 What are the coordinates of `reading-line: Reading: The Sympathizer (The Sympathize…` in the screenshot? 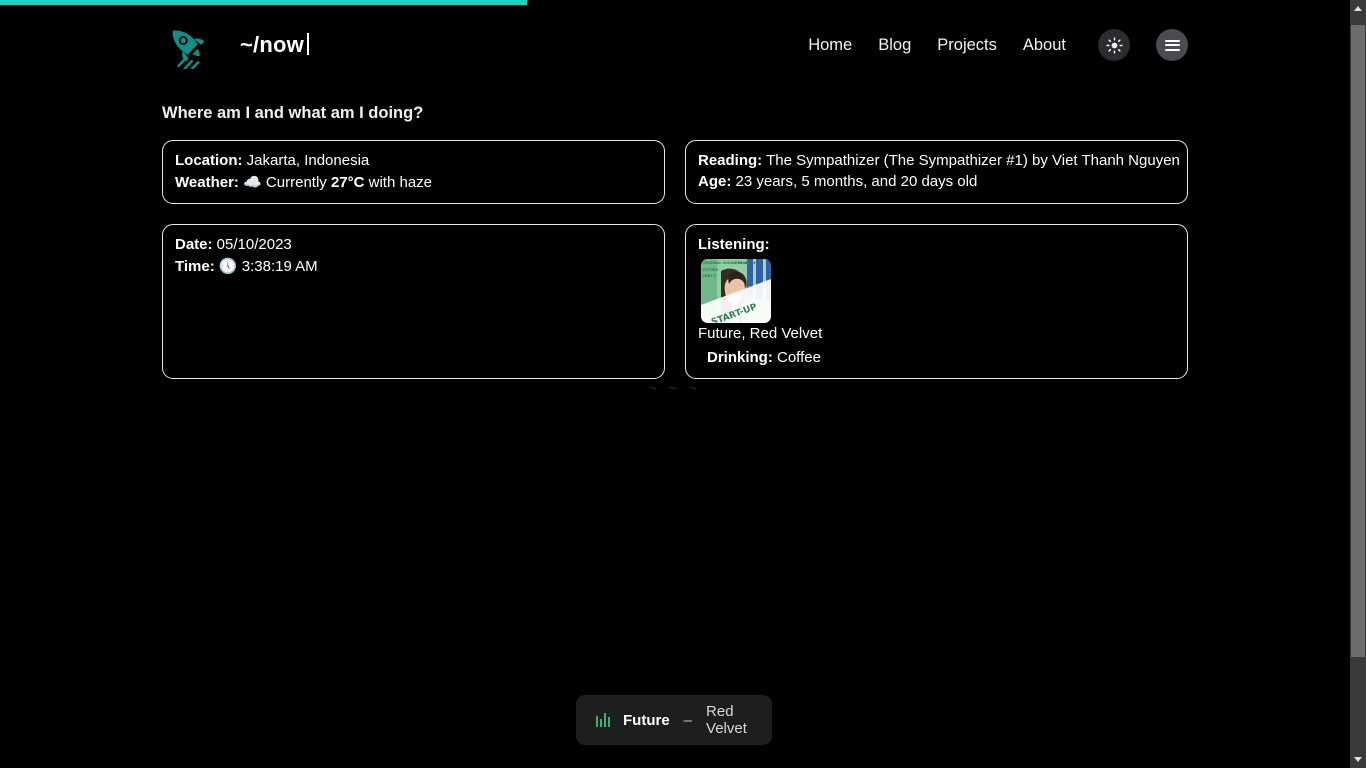 It's located at (939, 161).